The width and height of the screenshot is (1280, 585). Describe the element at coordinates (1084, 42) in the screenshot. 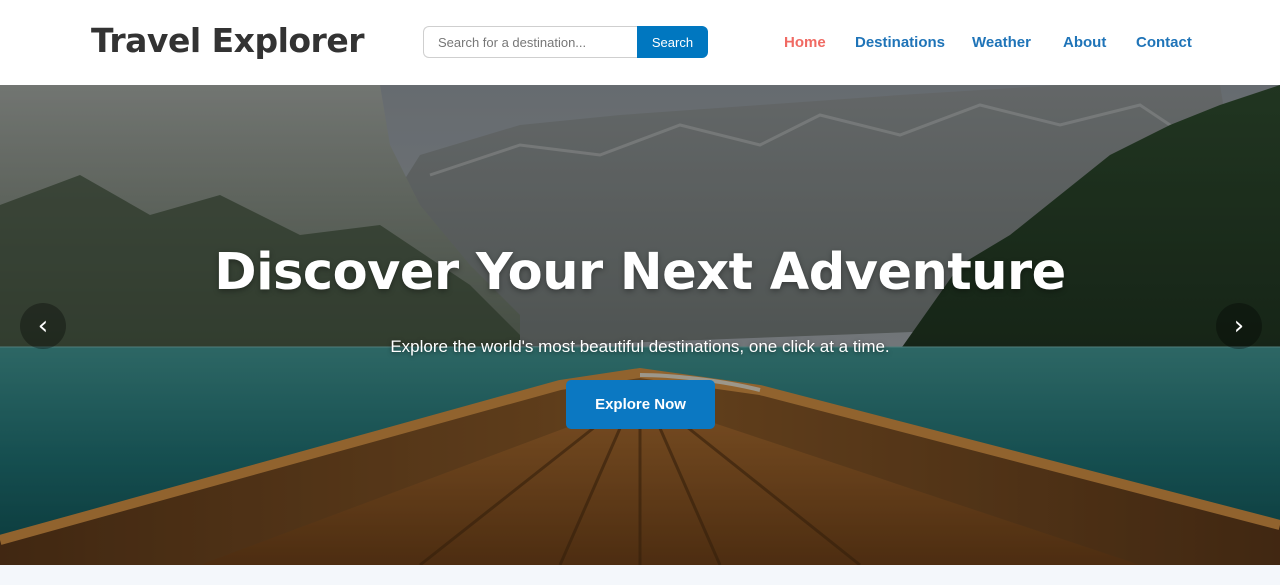

I see `nav-link-about: About` at that location.